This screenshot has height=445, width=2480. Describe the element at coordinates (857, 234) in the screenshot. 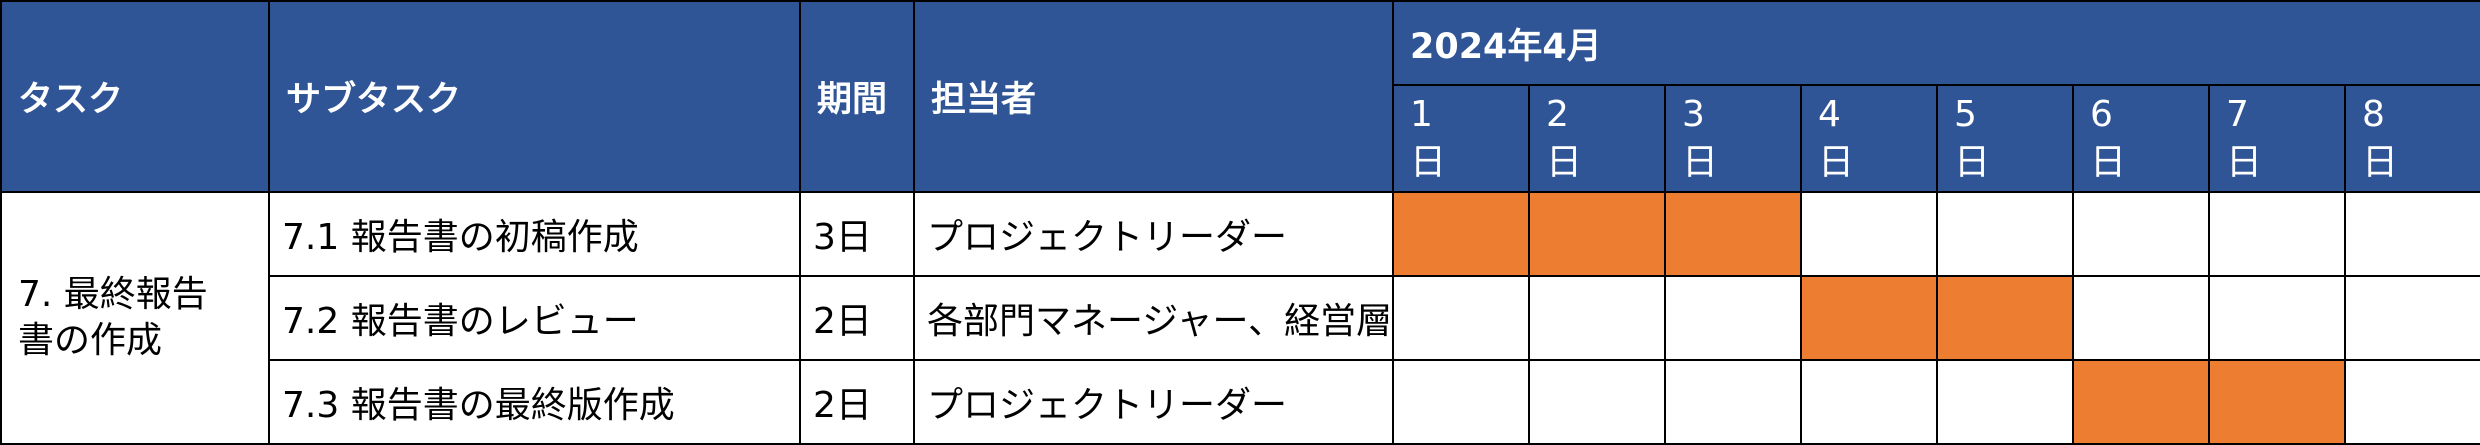

I see `duration-cell: 3日` at that location.